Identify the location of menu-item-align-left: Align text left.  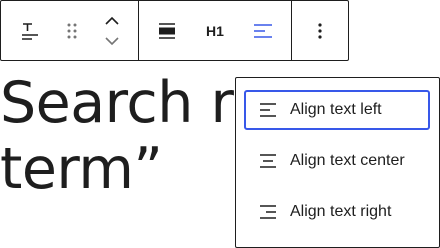
(337, 110).